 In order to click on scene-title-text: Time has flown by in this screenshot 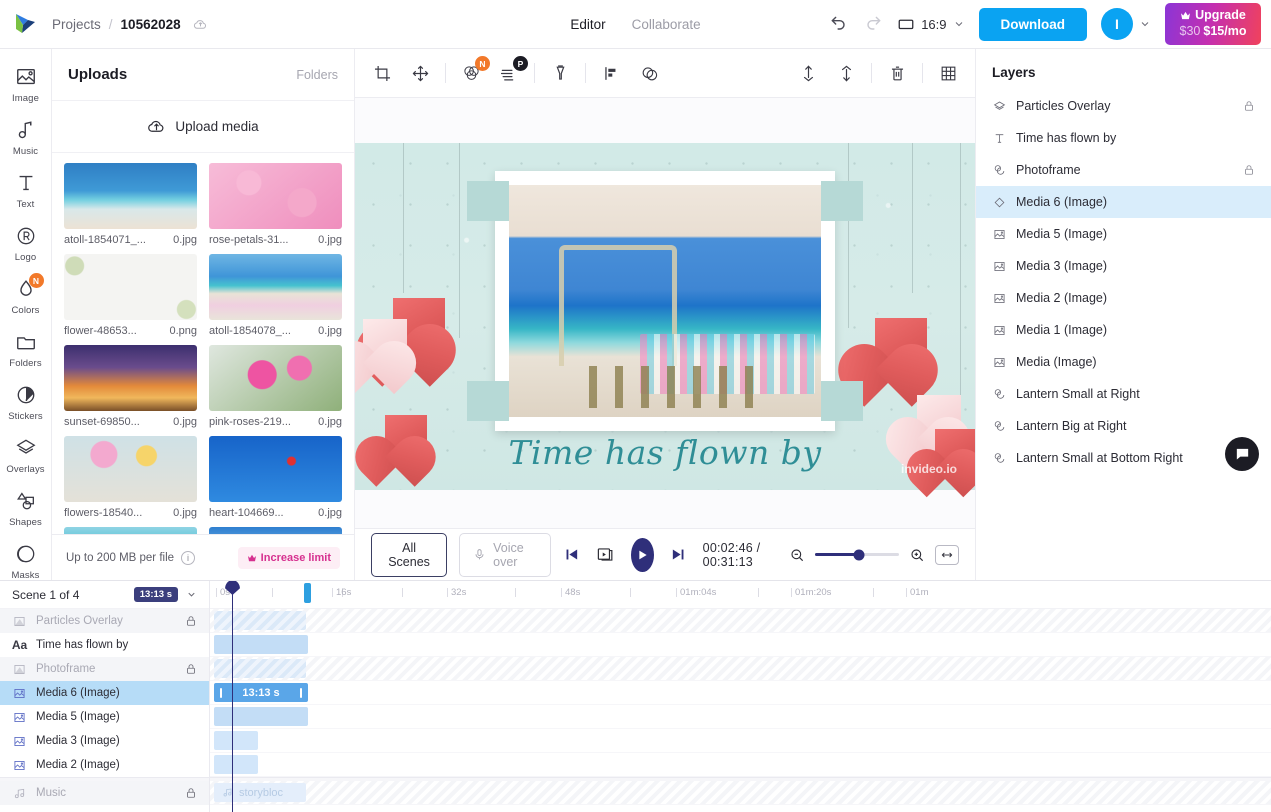, I will do `click(665, 452)`.